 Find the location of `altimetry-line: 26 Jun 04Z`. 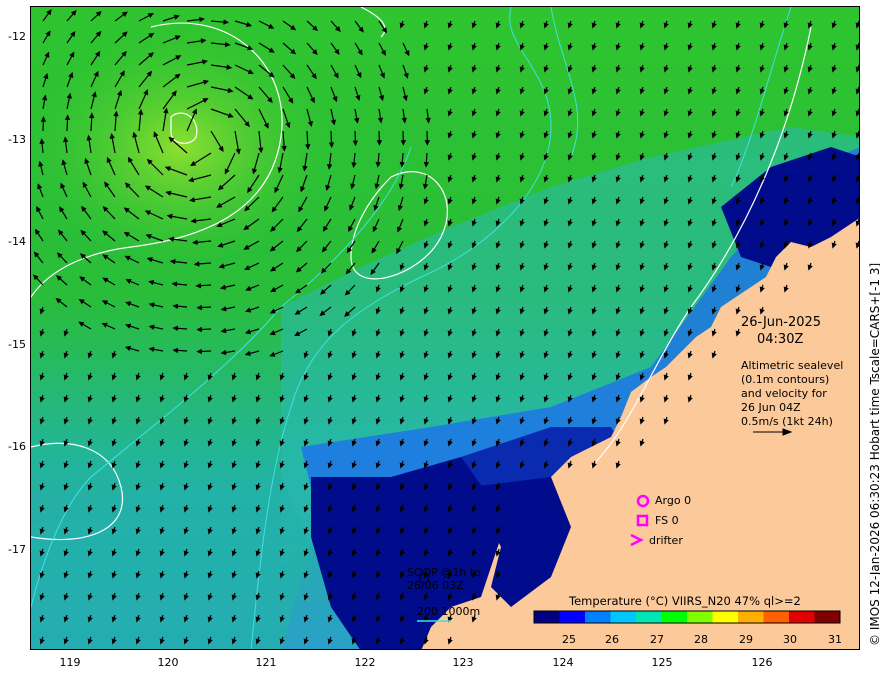

altimetry-line: 26 Jun 04Z is located at coordinates (771, 407).